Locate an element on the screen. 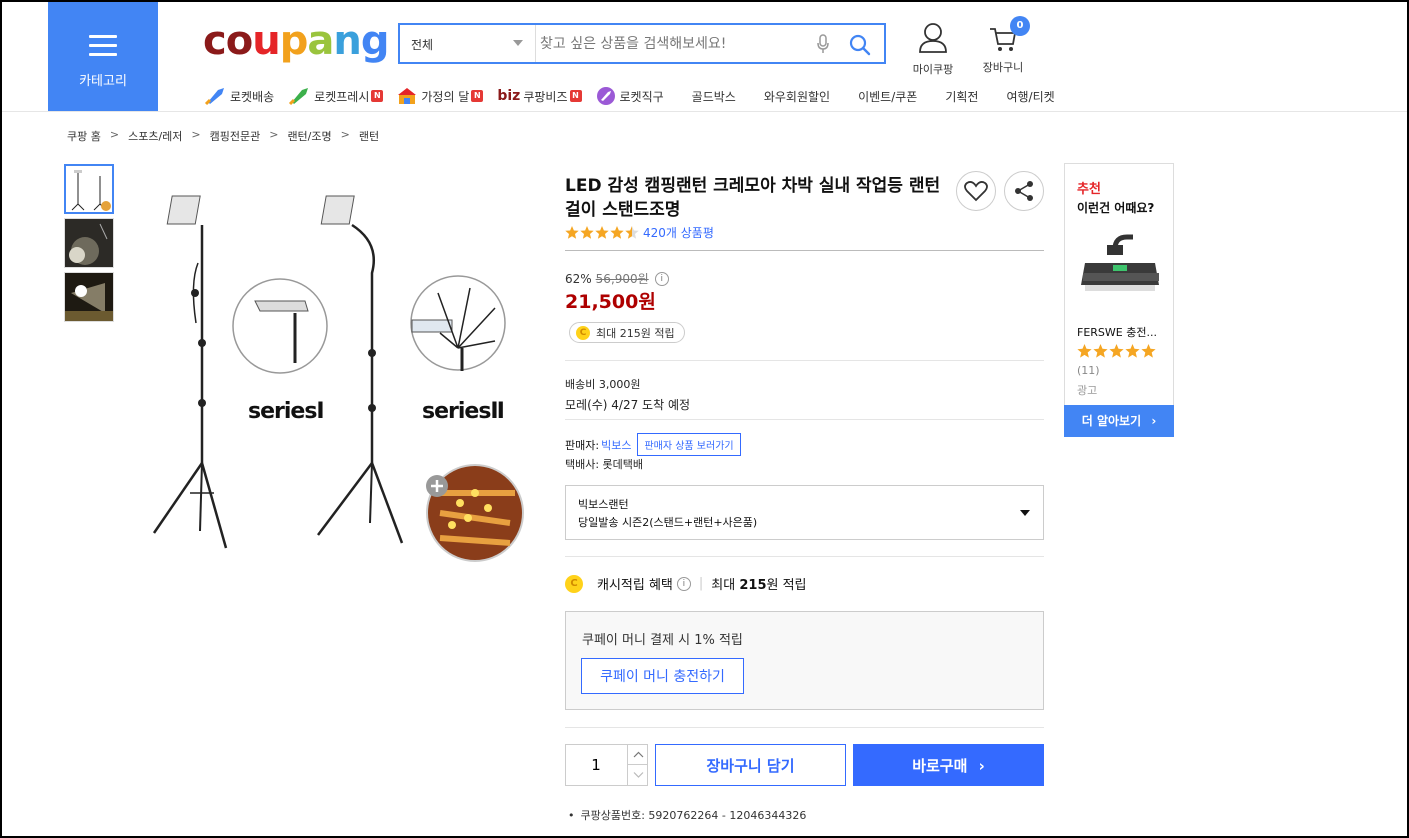 This screenshot has width=1409, height=838. category-menu-button: 카테고리 is located at coordinates (103, 56).